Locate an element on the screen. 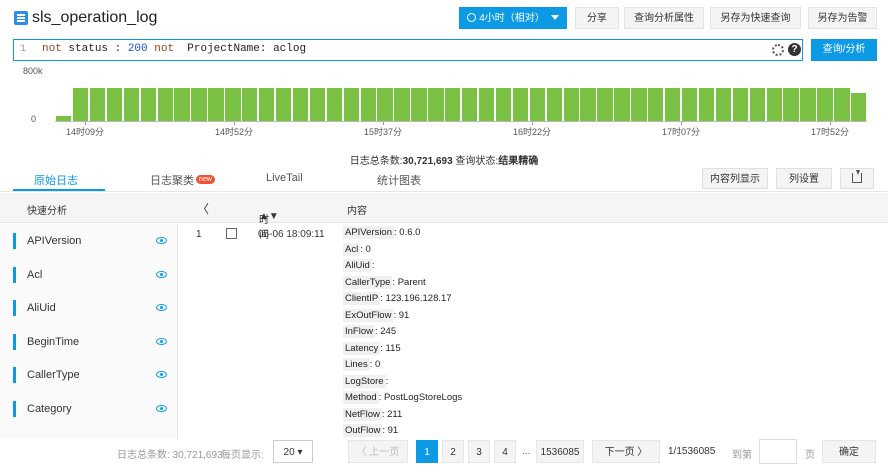  field-item: Acl is located at coordinates (93, 276).